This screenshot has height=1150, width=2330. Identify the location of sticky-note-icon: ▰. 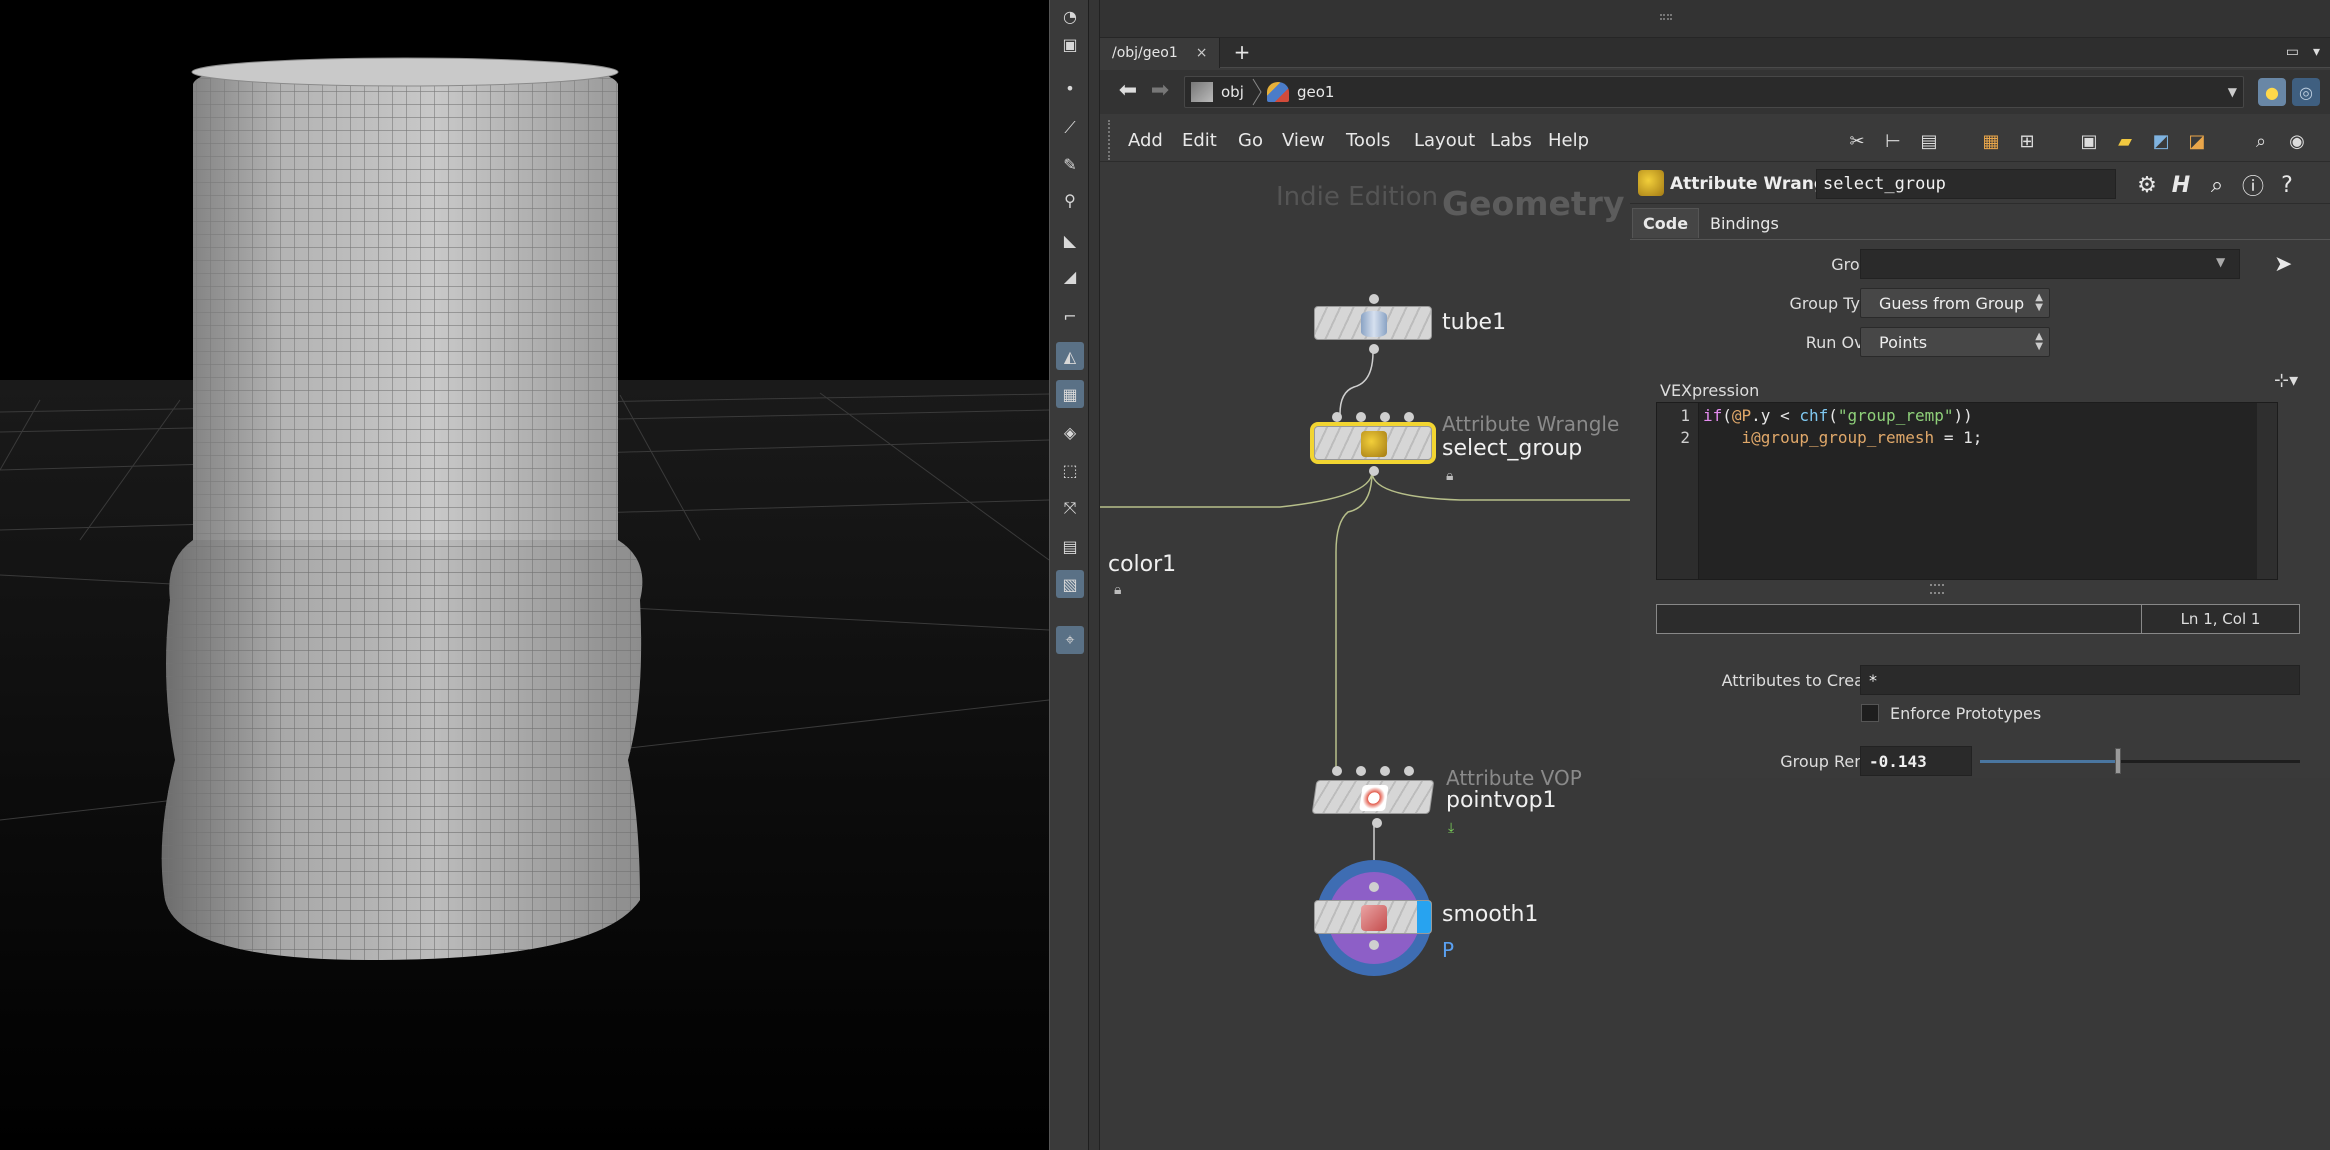
(2125, 141).